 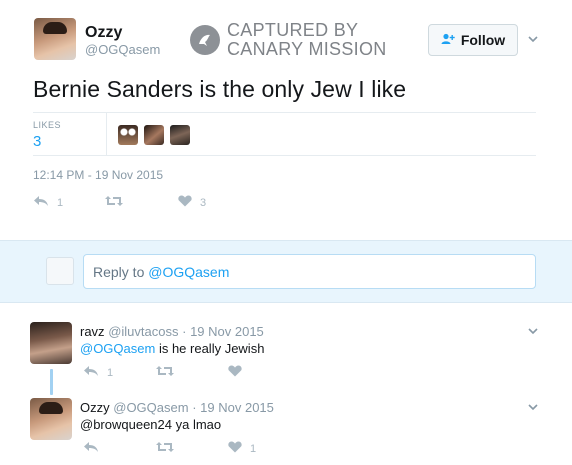 What do you see at coordinates (203, 202) in the screenshot?
I see `like-count: 3` at bounding box center [203, 202].